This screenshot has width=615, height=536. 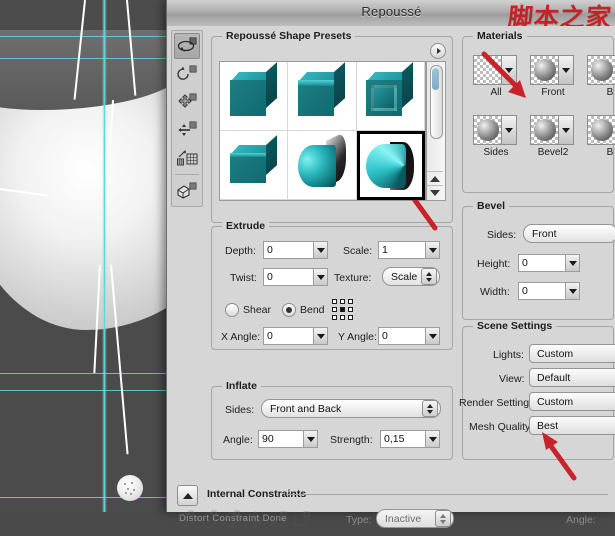 I want to click on mesh-object-tool-icon, so click(x=187, y=191).